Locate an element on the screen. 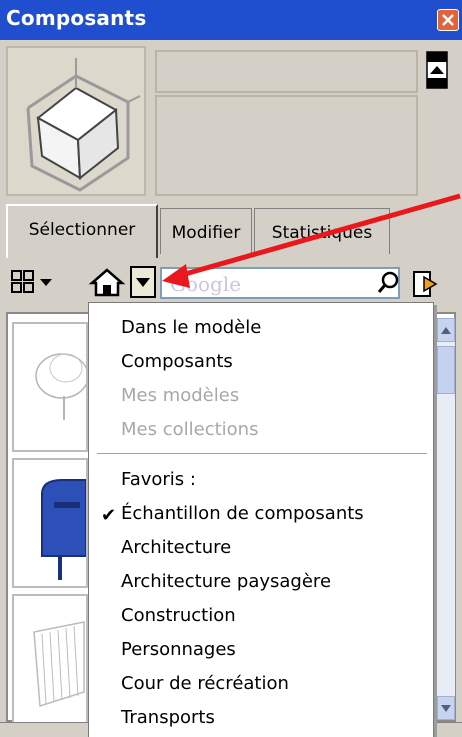 The width and height of the screenshot is (462, 737). annotation-arrow-icon is located at coordinates (311, 240).